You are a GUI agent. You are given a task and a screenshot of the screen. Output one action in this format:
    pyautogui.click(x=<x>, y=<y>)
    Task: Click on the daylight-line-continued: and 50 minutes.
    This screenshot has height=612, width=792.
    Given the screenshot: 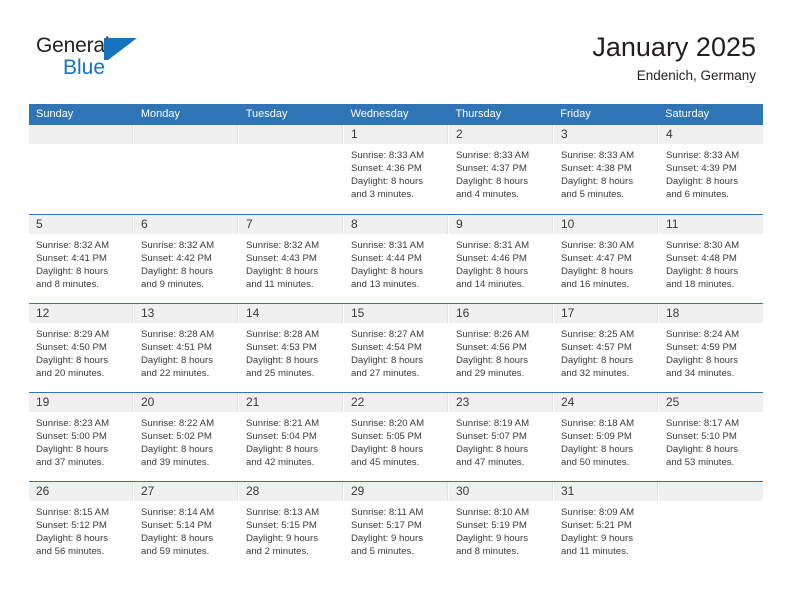 What is the action you would take?
    pyautogui.click(x=595, y=463)
    